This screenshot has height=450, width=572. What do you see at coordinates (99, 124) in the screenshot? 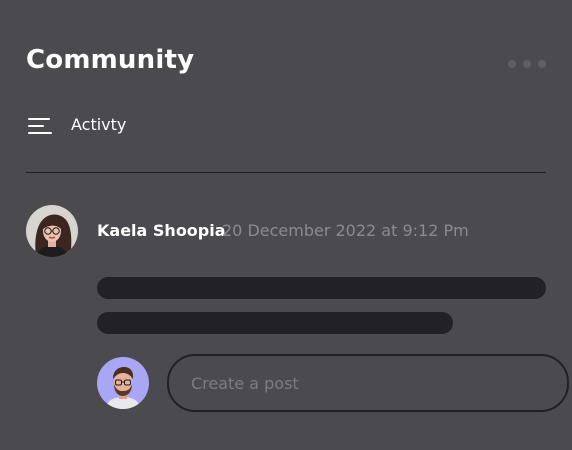
I see `filter-label: Activty` at bounding box center [99, 124].